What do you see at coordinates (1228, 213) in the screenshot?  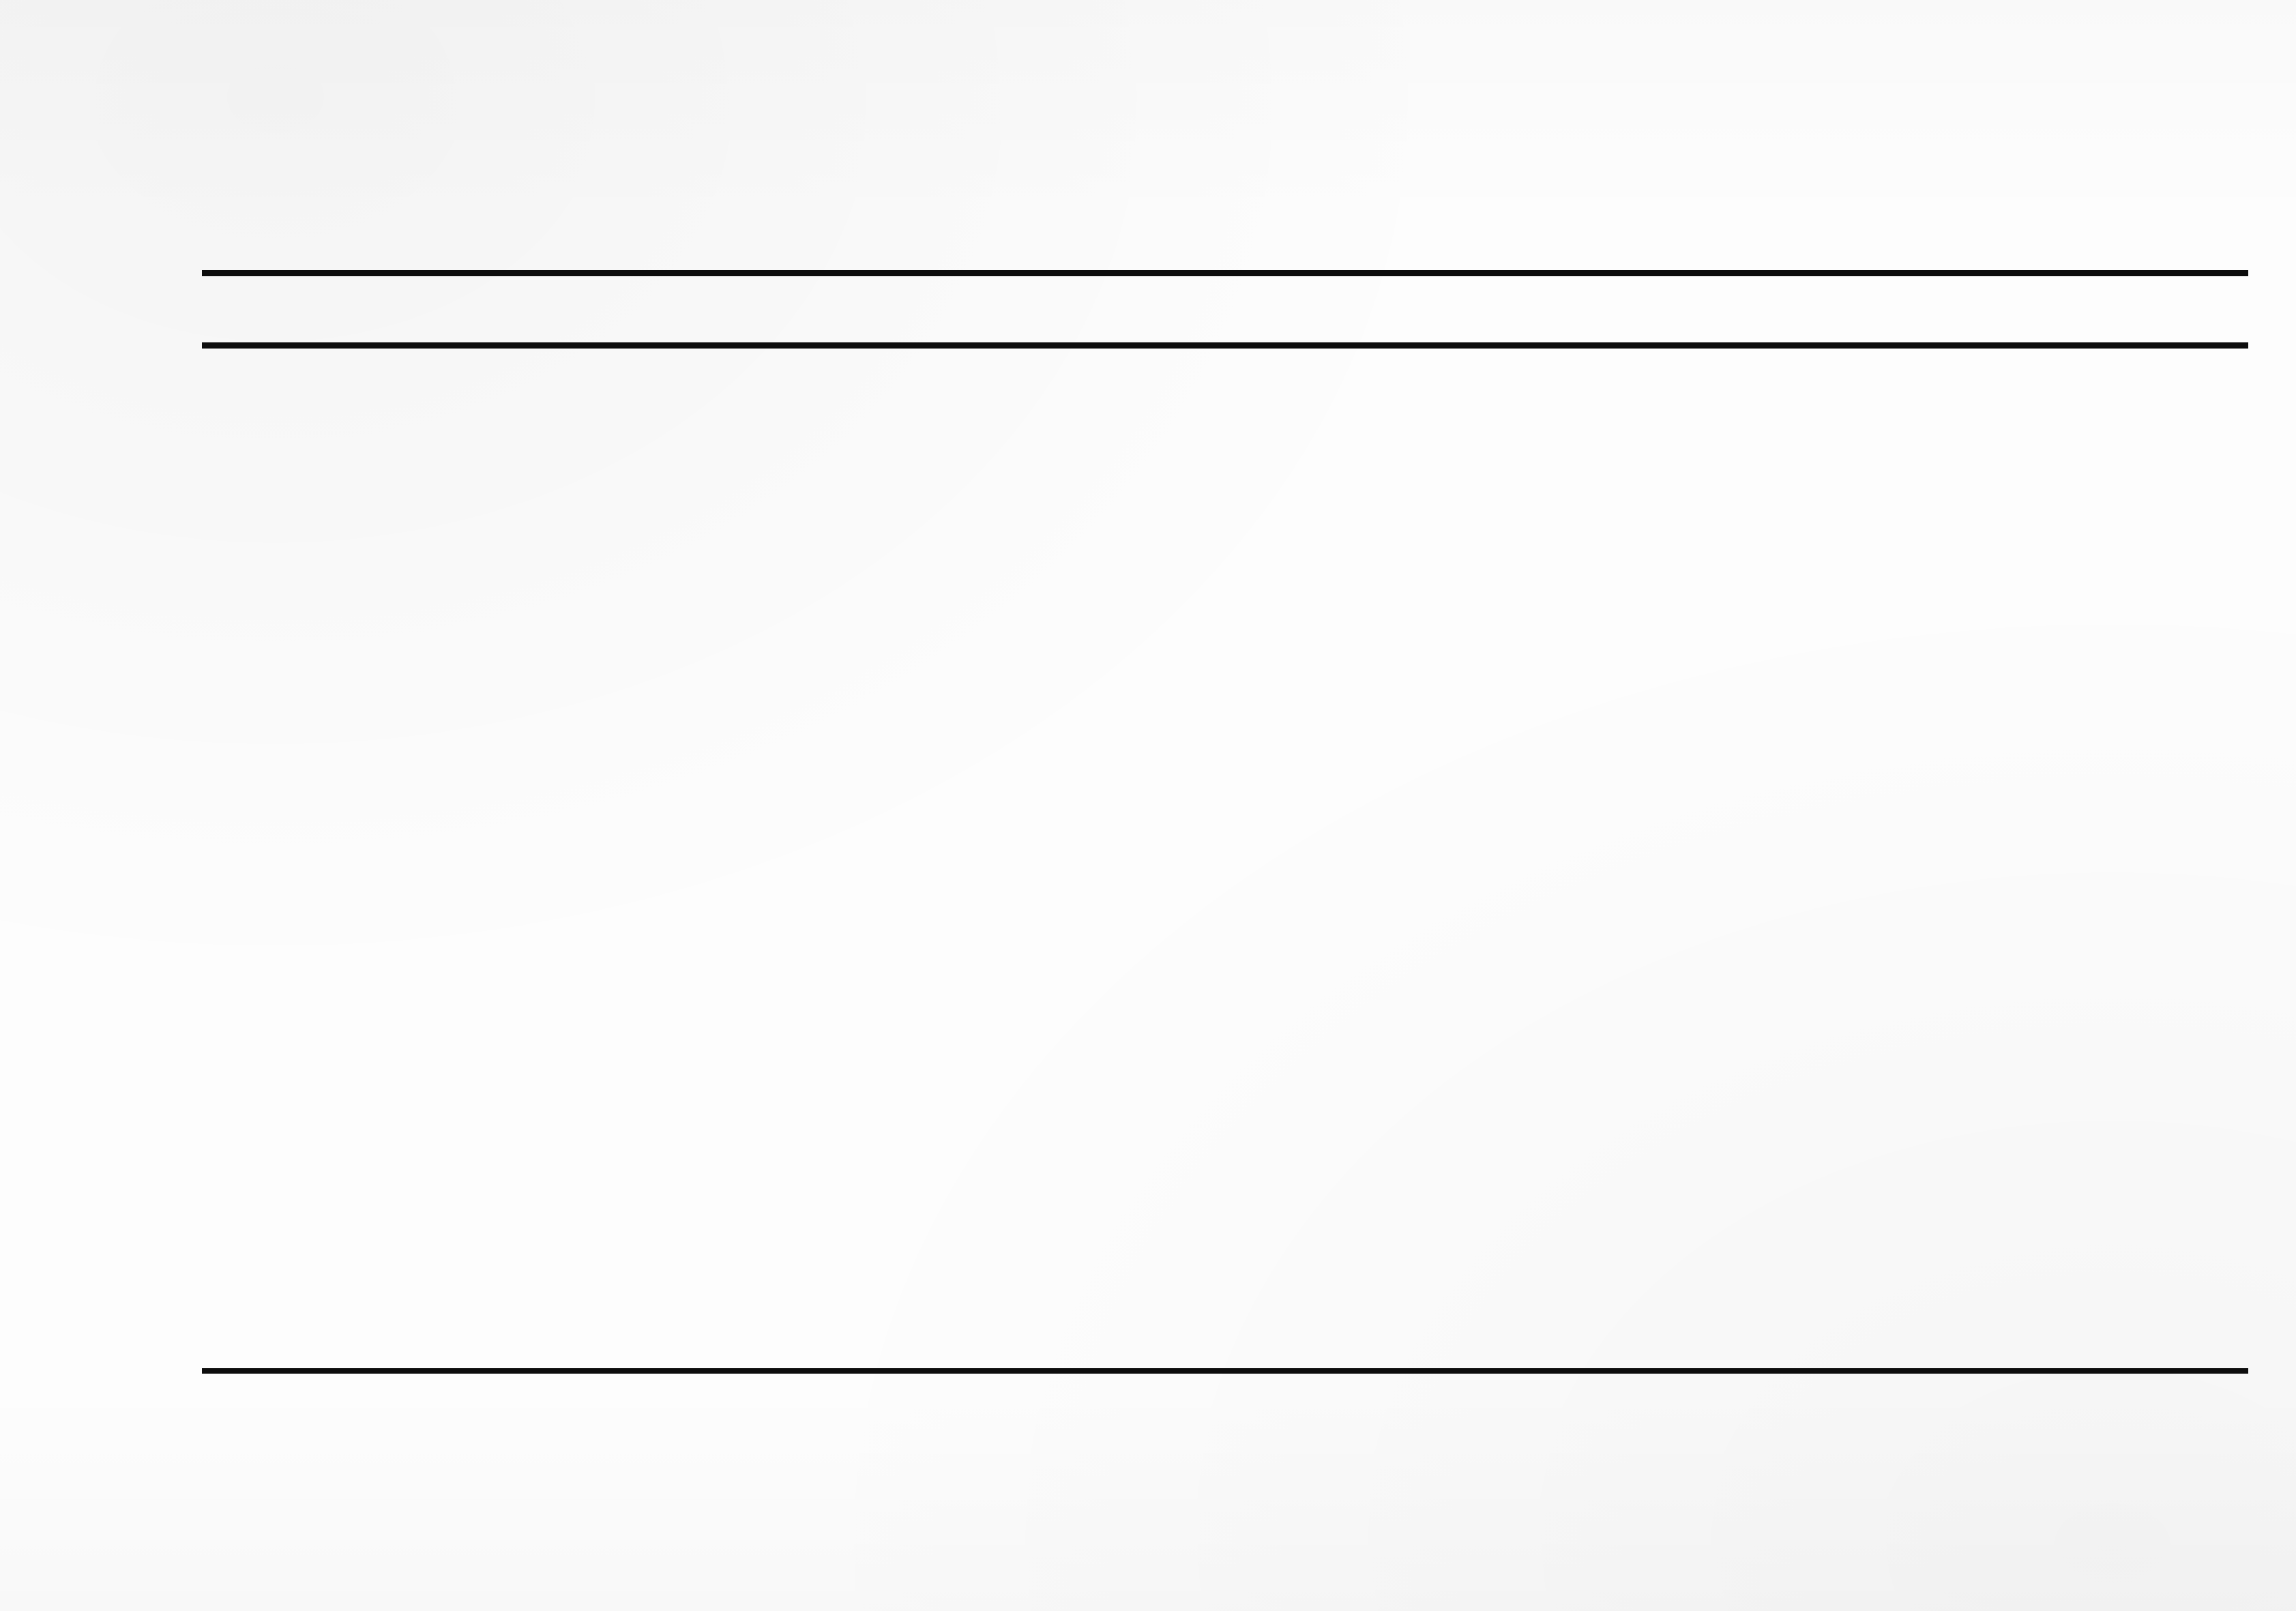 I see `page-header` at bounding box center [1228, 213].